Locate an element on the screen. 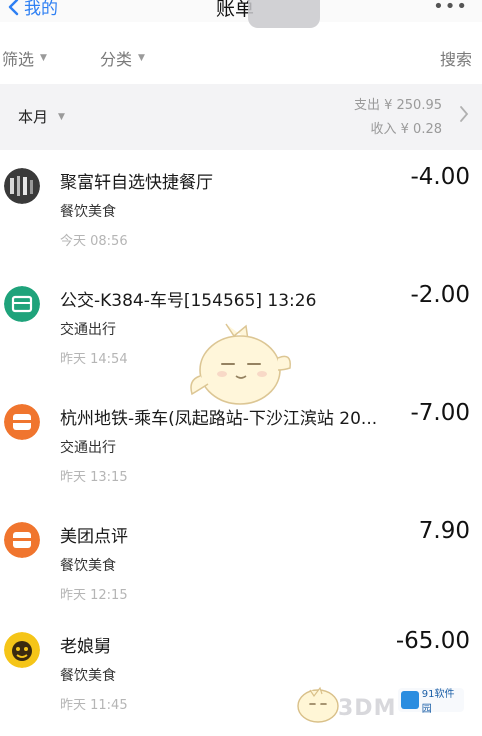  back-label: 我的 is located at coordinates (41, 9).